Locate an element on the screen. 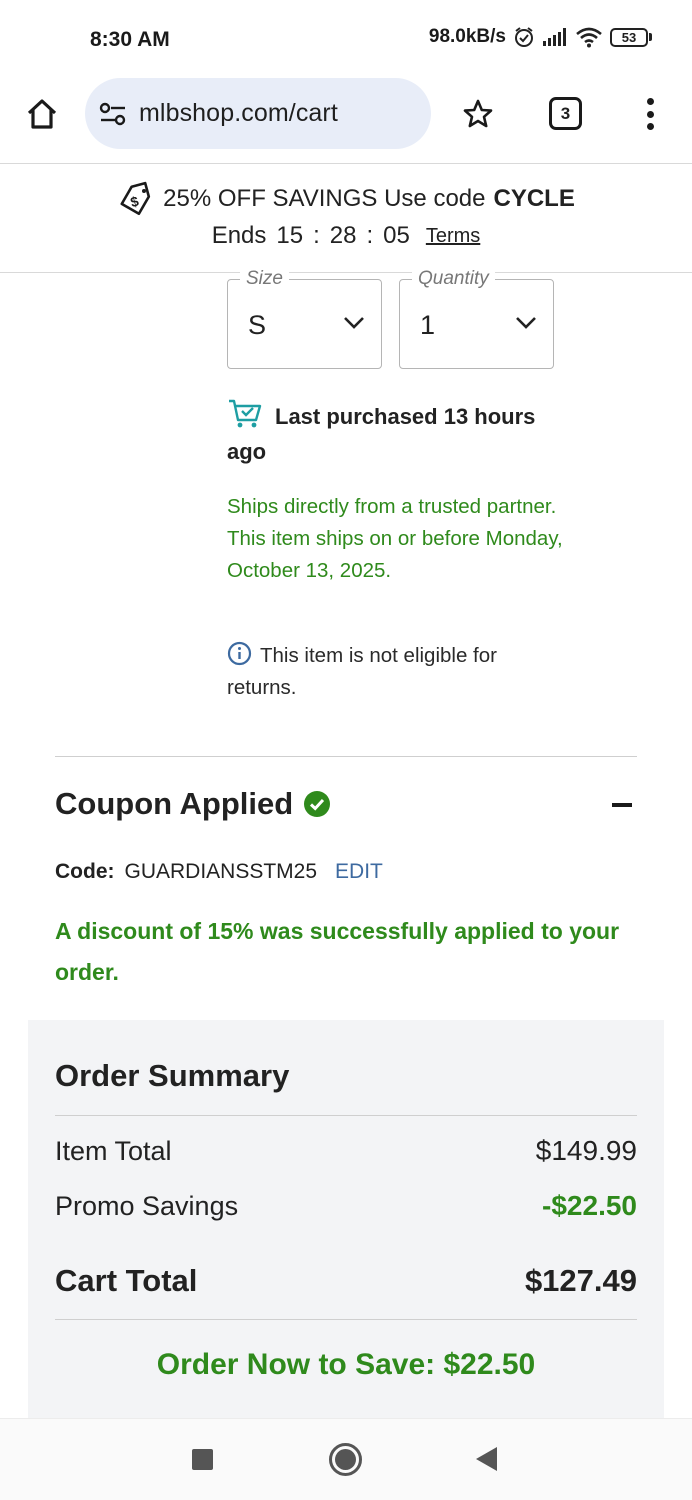 This screenshot has width=692, height=1500. order-now-message: Order Now to Save: $22.50 is located at coordinates (346, 1364).